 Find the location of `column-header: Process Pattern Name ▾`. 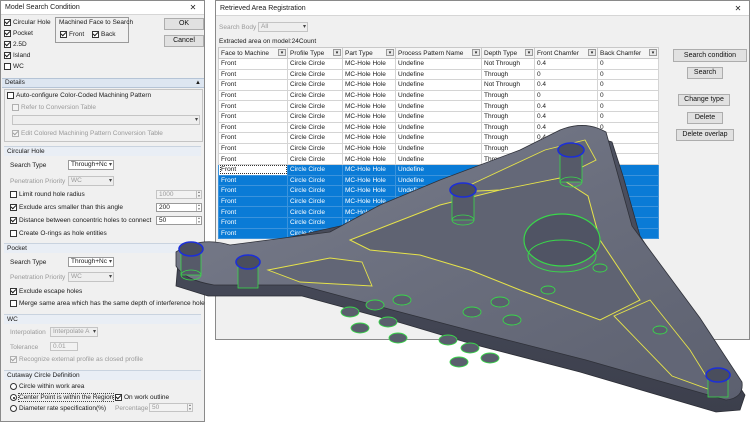

column-header: Process Pattern Name ▾ is located at coordinates (438, 53).